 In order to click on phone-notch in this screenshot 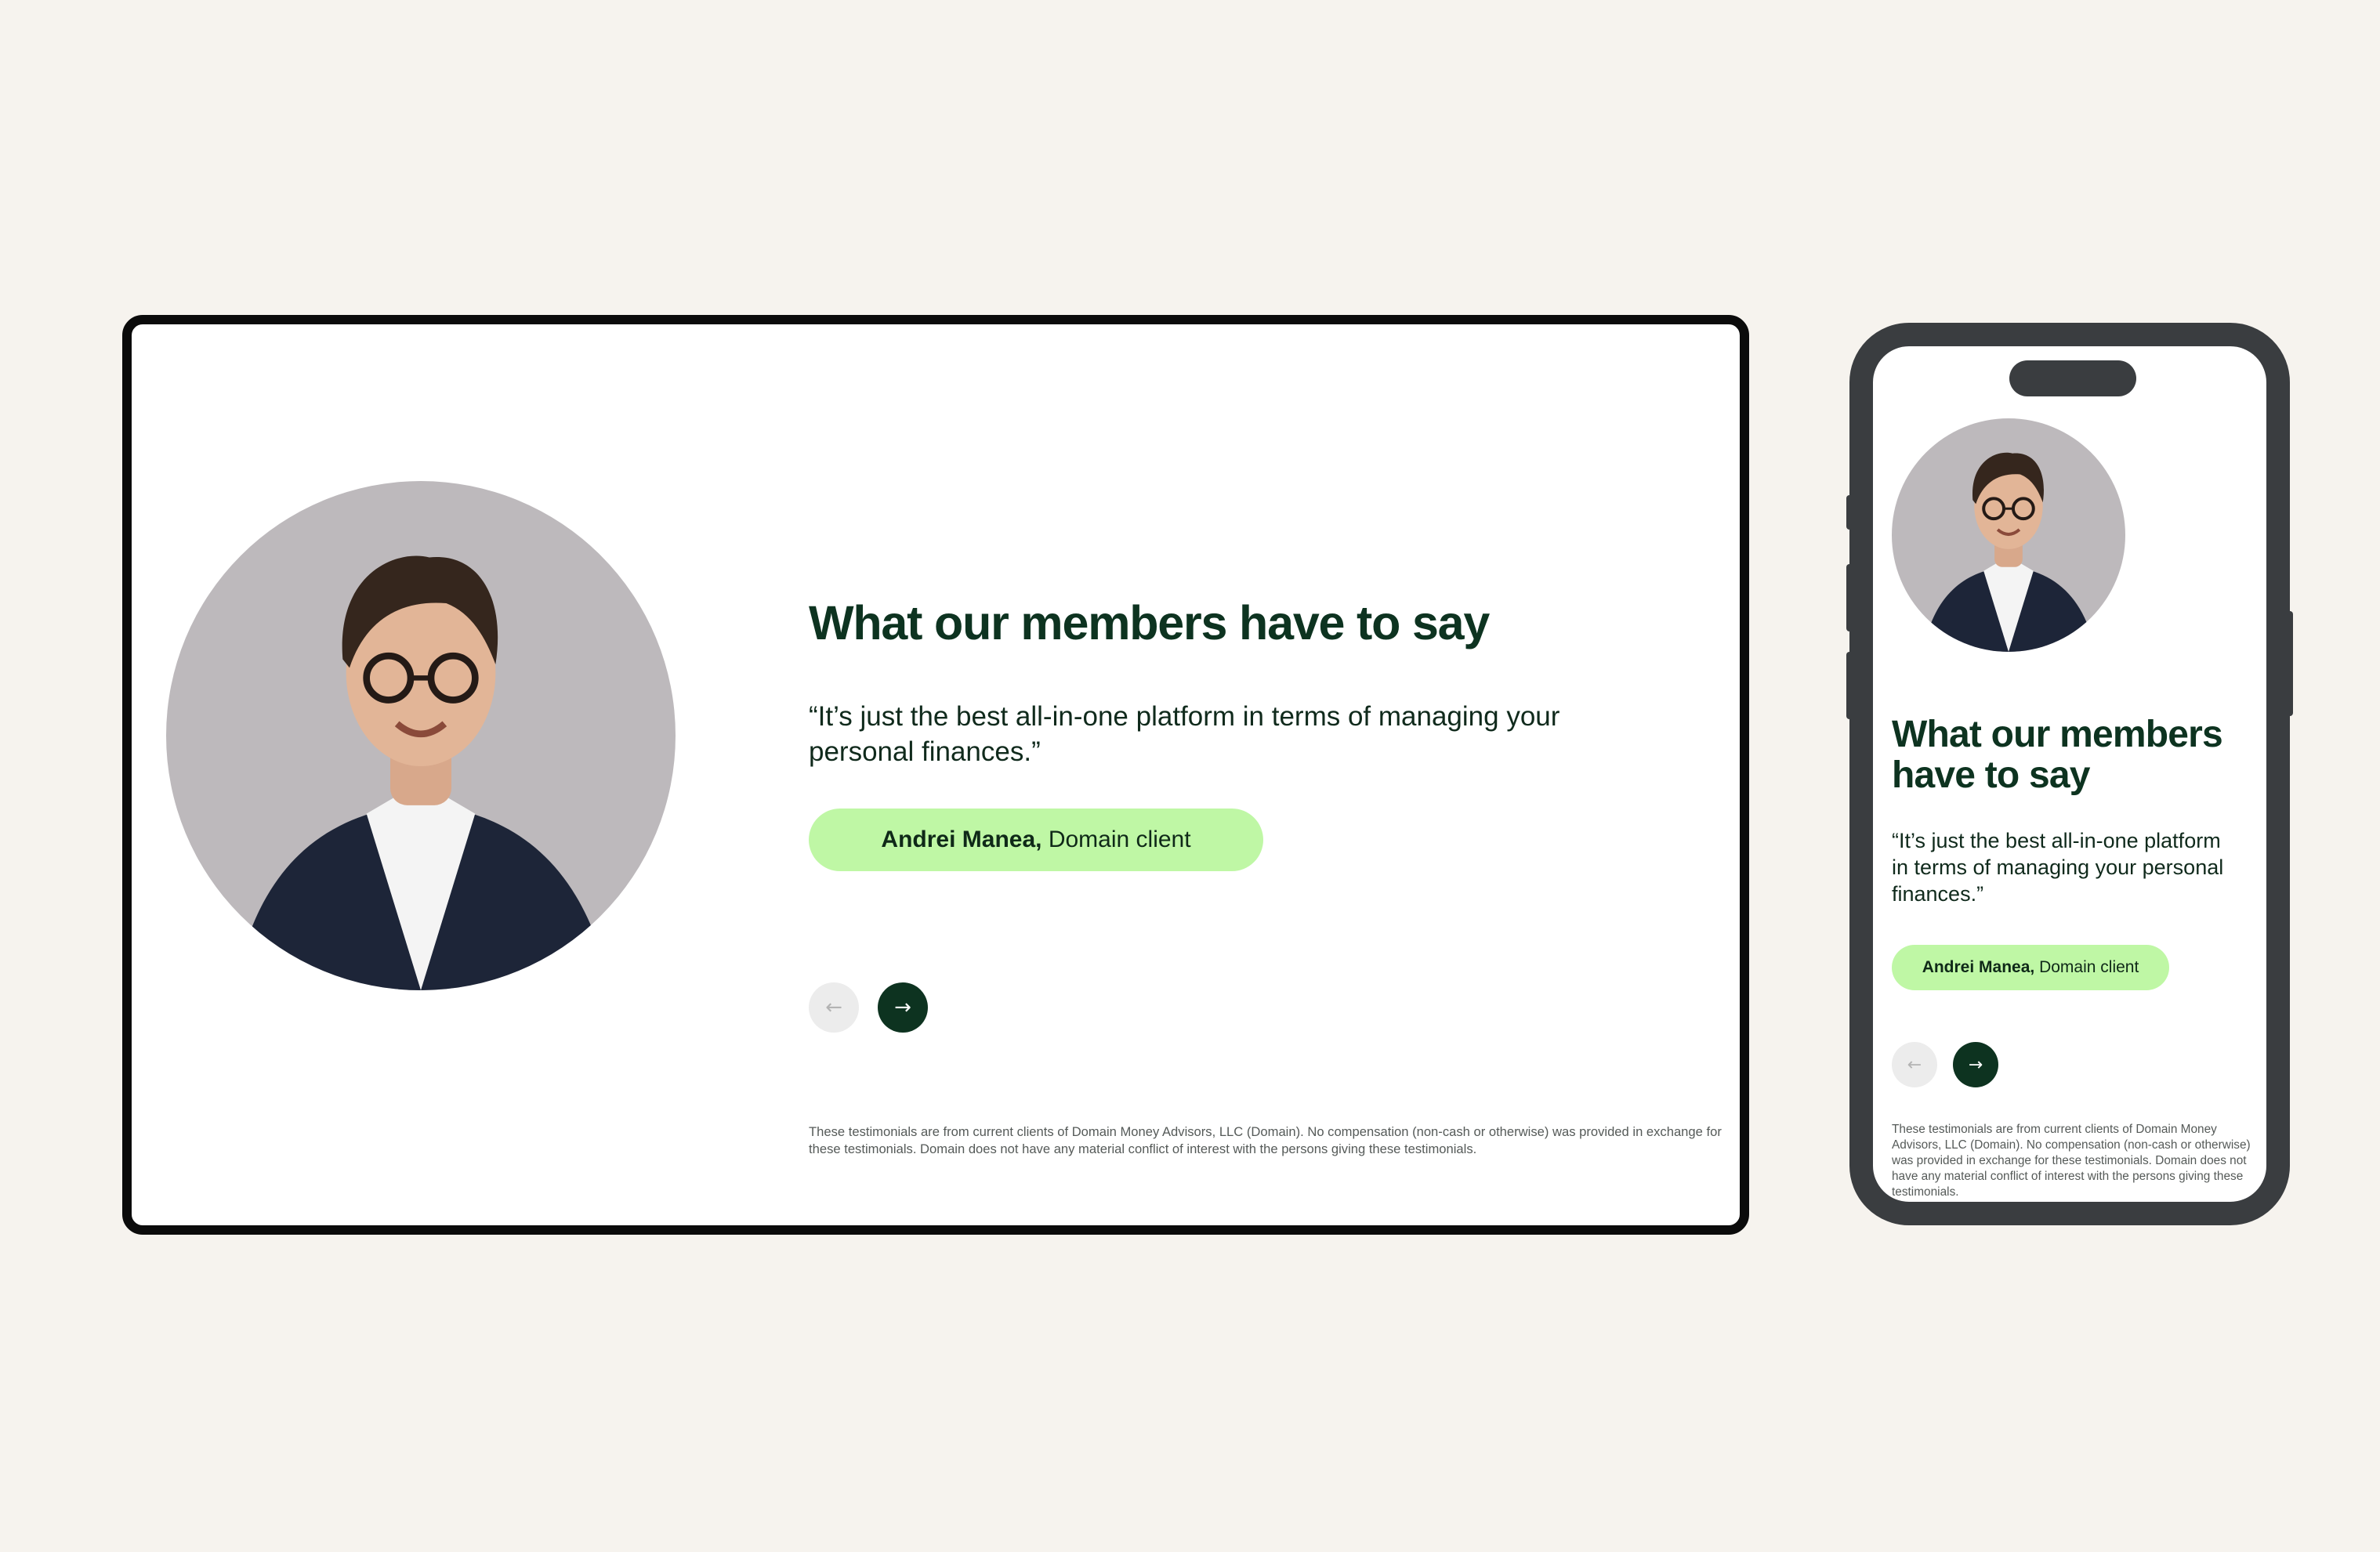, I will do `click(2072, 378)`.